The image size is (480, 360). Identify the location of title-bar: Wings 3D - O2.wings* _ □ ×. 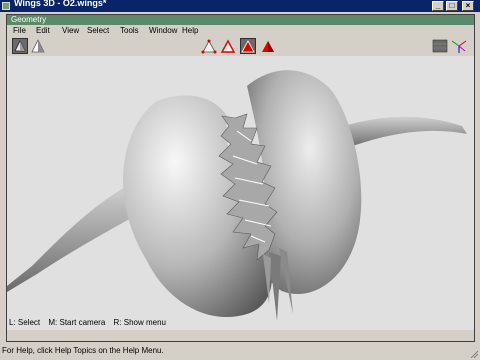
(240, 6).